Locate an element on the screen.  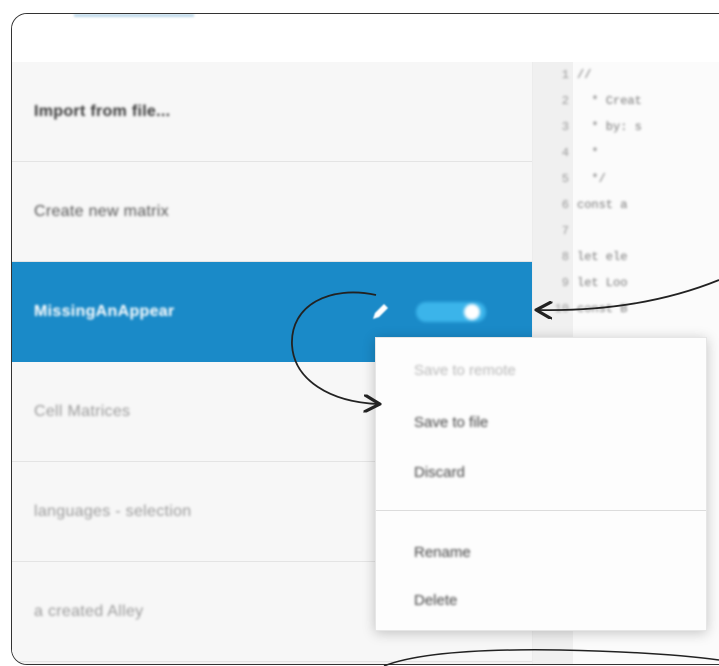
pencil-icon is located at coordinates (380, 312).